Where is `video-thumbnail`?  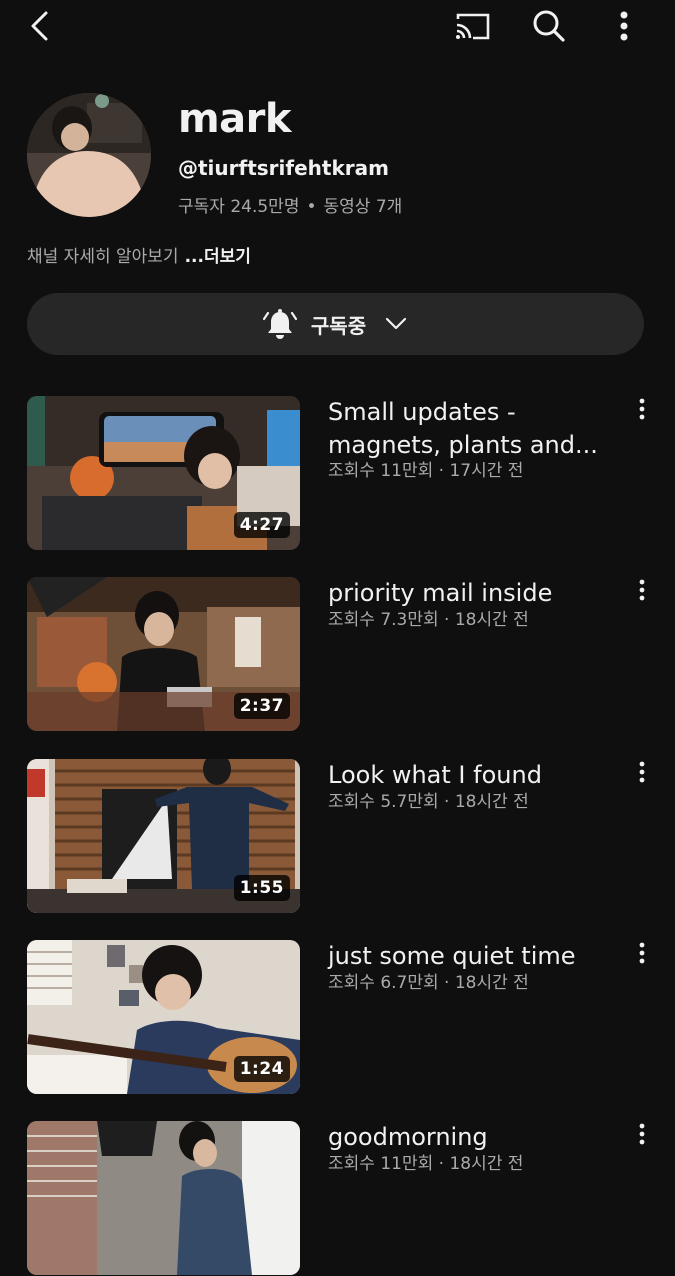
video-thumbnail is located at coordinates (163, 1198).